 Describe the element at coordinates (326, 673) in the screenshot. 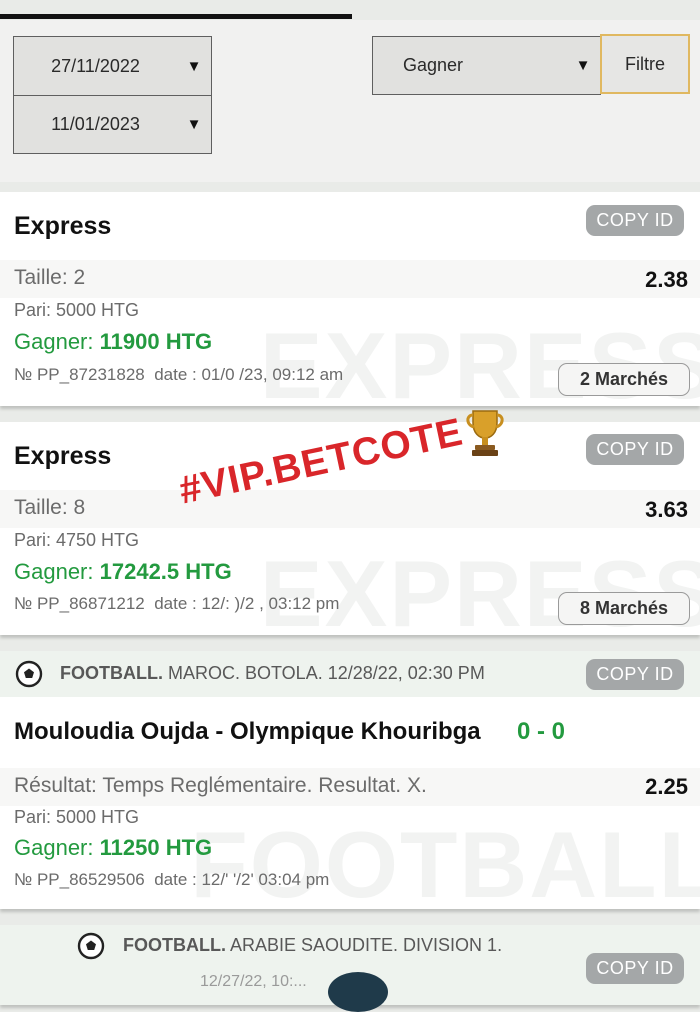

I see `league-date: MAROC. BOTOLA. 12/28/22, 02:30 PM` at that location.